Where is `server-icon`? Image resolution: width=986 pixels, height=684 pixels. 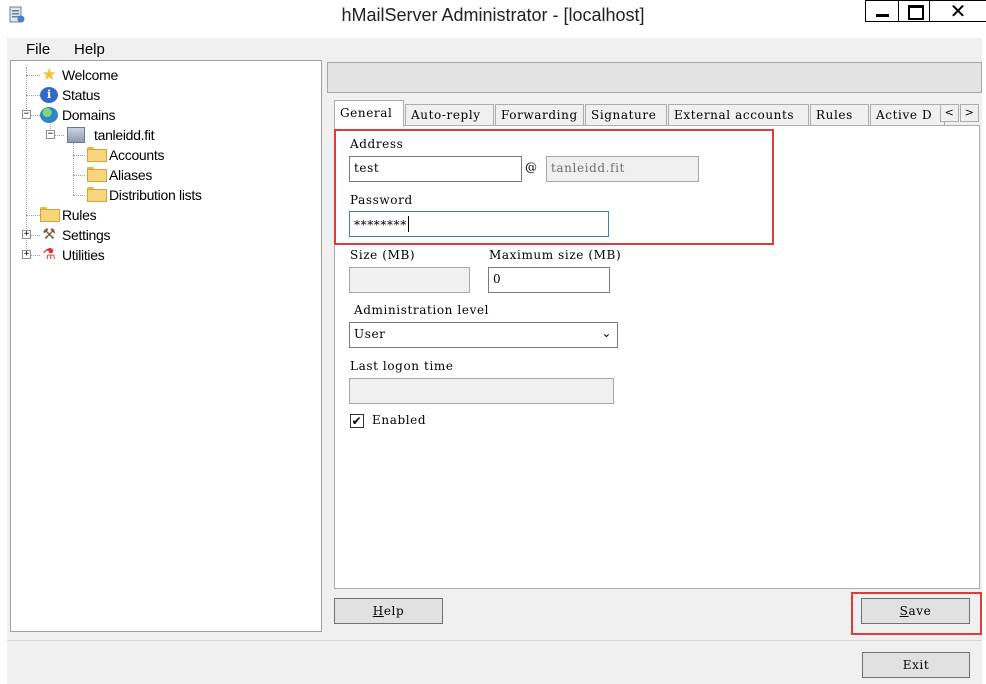 server-icon is located at coordinates (76, 135).